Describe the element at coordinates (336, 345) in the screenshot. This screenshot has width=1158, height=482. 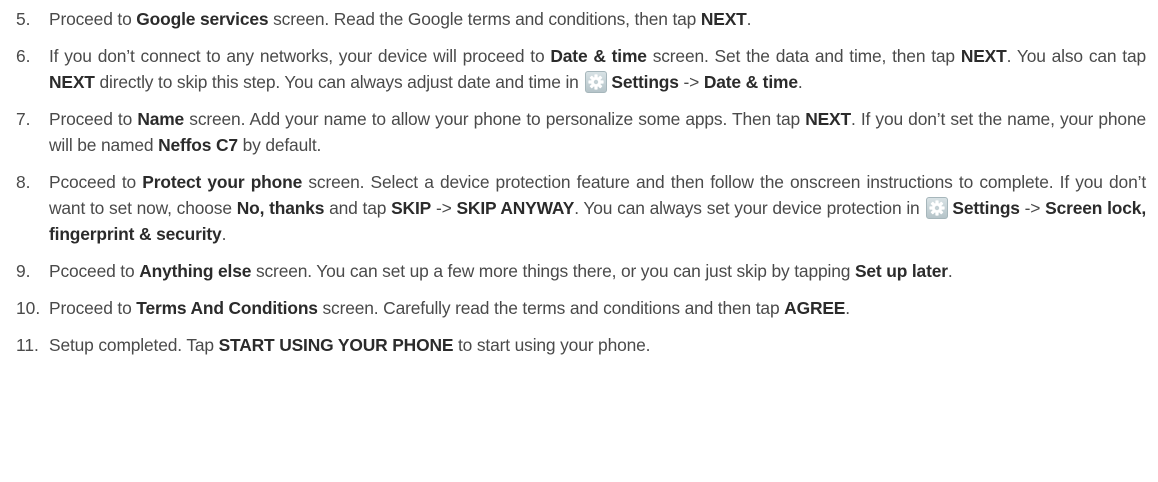
I see `bold-term: START USING YOUR PHONE` at that location.